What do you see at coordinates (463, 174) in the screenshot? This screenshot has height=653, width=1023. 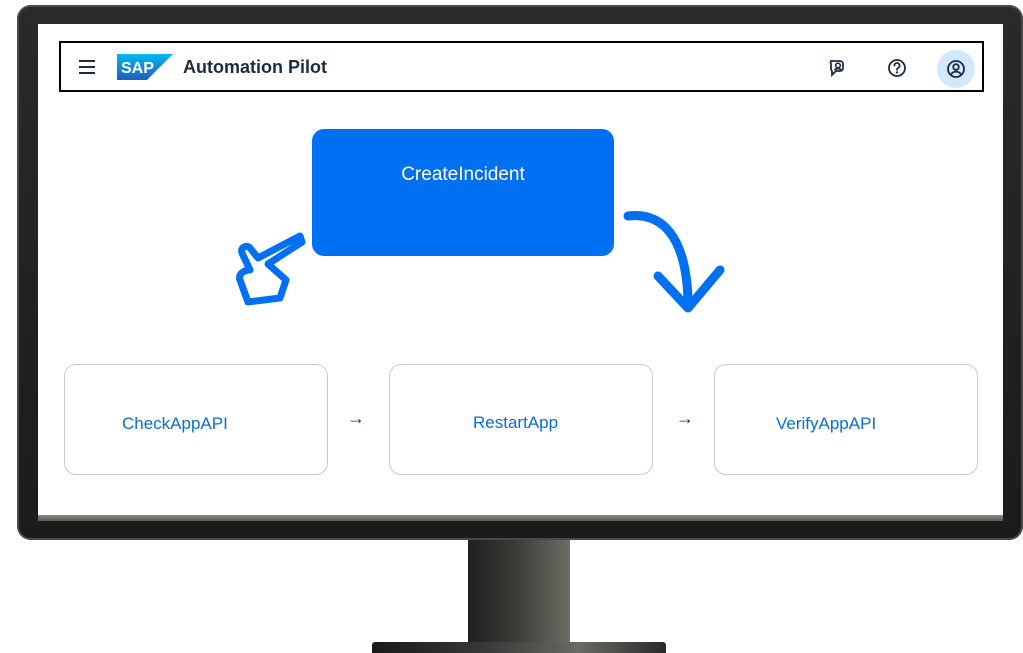 I see `create-incident-label: CreateIncident` at bounding box center [463, 174].